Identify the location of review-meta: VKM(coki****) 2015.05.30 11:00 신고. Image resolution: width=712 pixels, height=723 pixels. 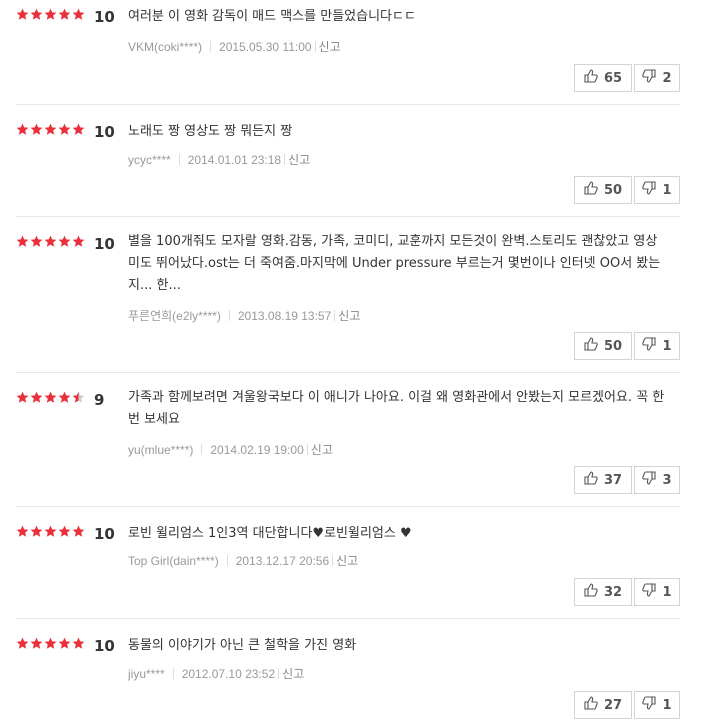
(234, 46).